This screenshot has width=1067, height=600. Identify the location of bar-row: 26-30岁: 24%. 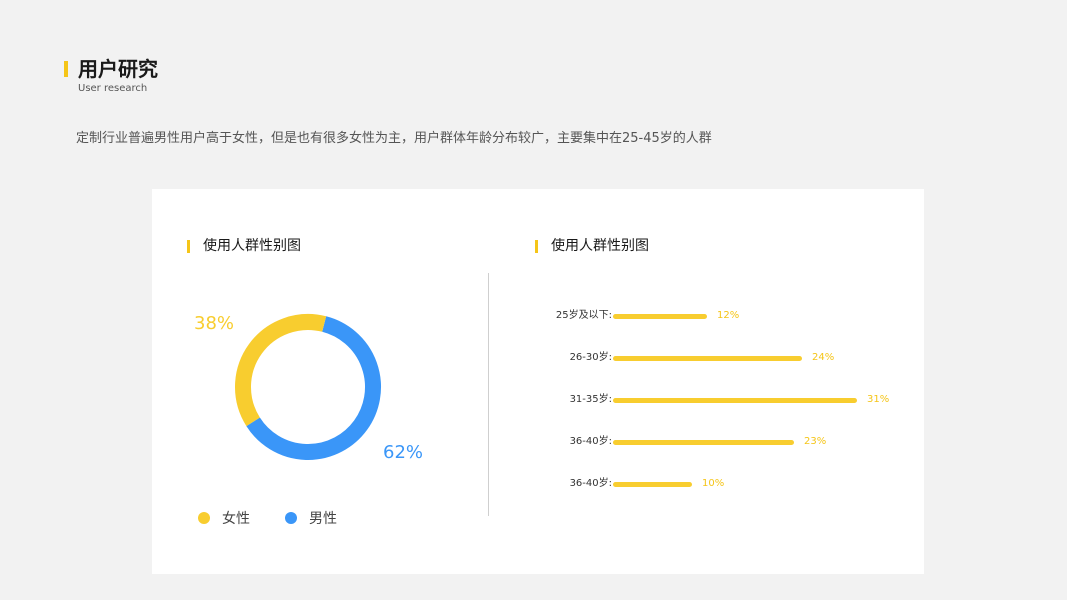
(712, 359).